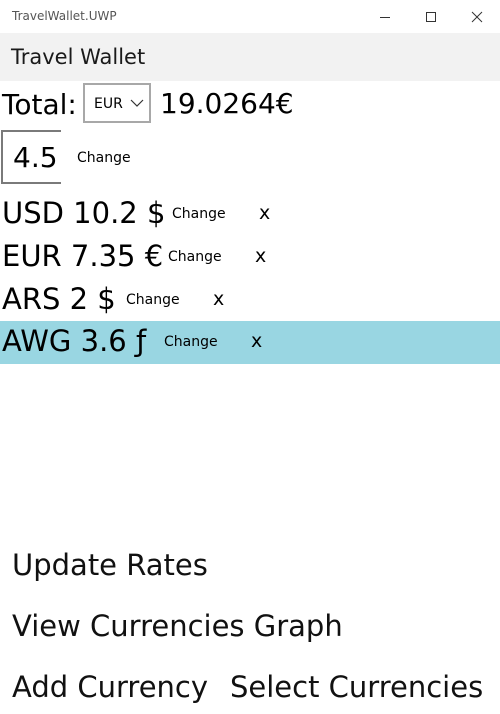 Image resolution: width=500 pixels, height=714 pixels. Describe the element at coordinates (250, 214) in the screenshot. I see `currency-row-usd: USD 10.2 $ Change x` at that location.